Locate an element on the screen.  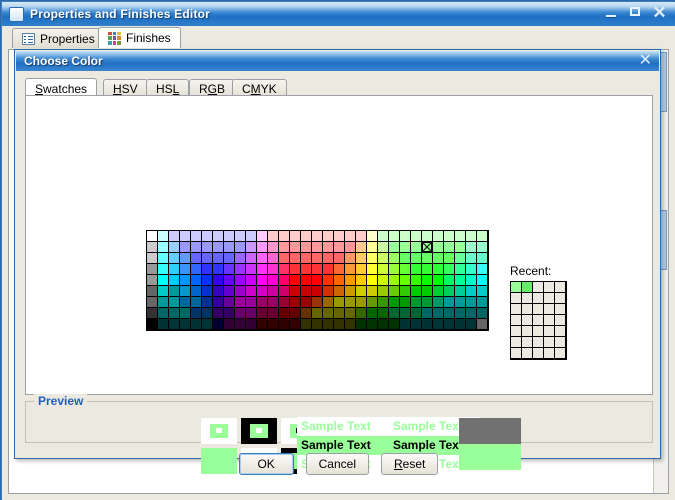
maximize-icon is located at coordinates (635, 12).